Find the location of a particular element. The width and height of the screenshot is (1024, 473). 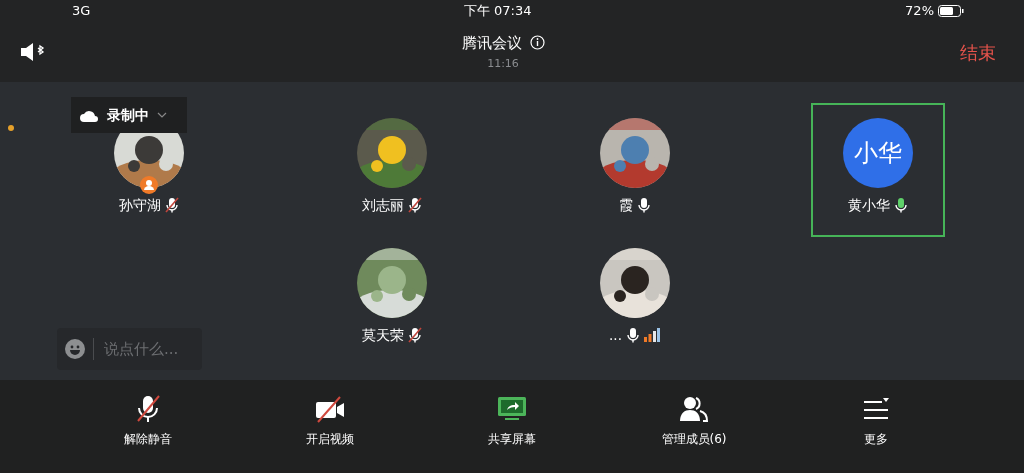

battery-icon is located at coordinates (951, 11).